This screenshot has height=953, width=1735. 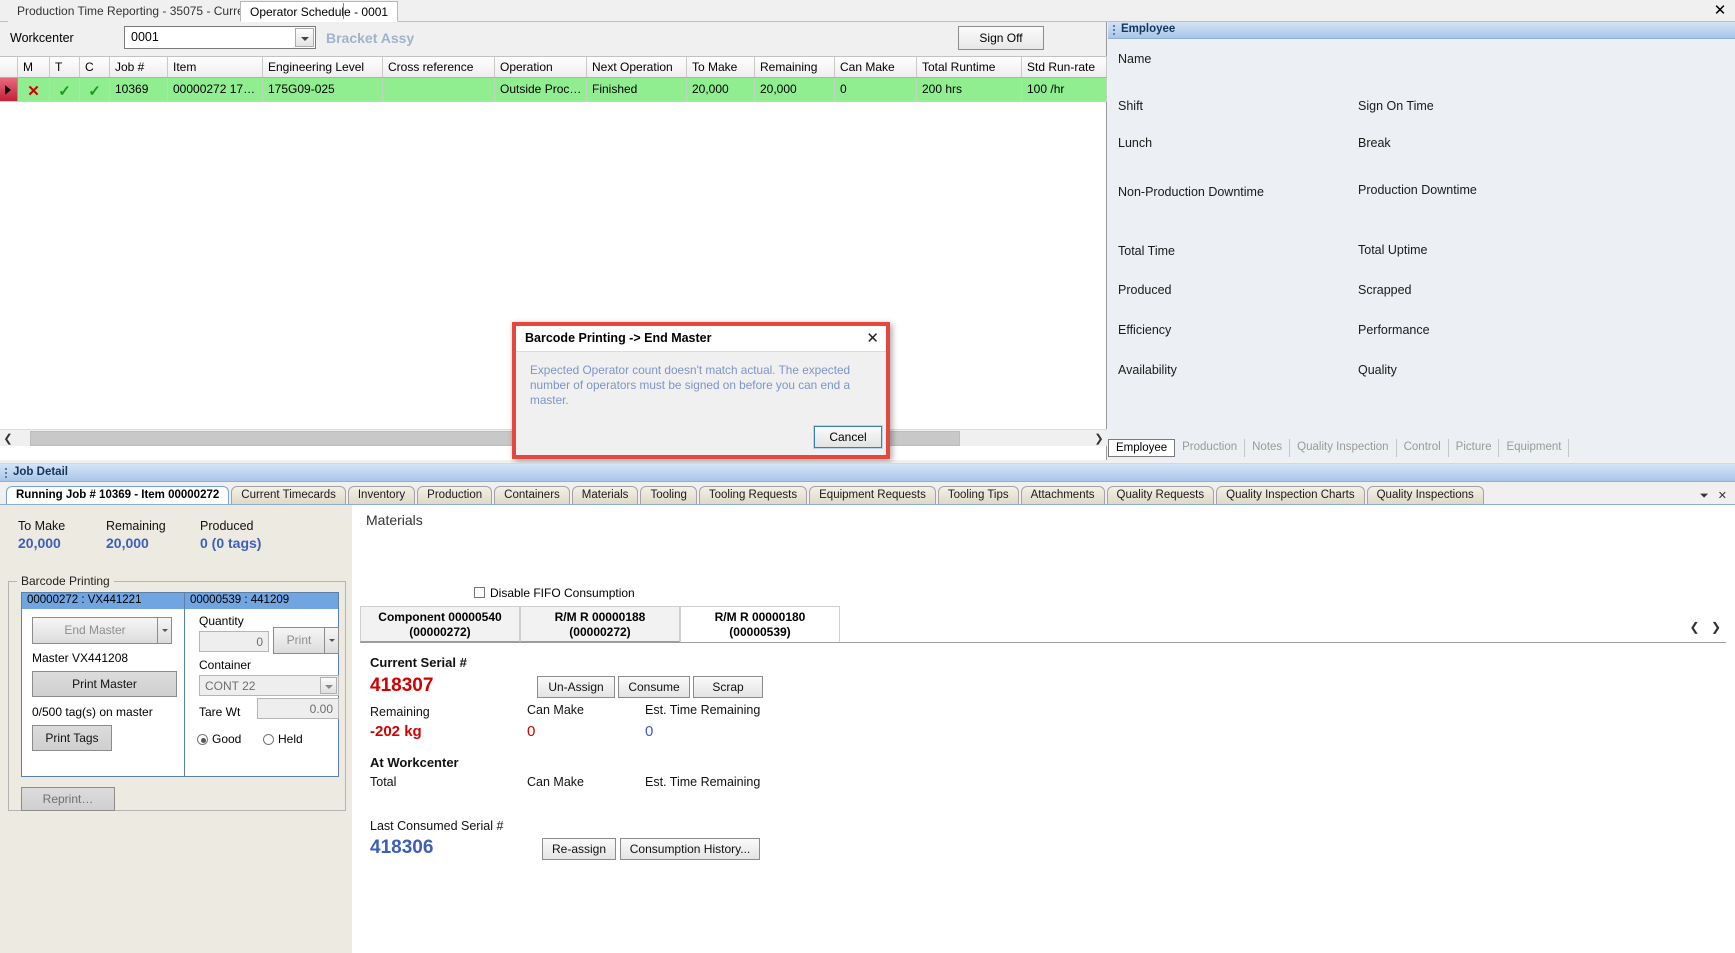 I want to click on remaining-value: -202 kg, so click(x=396, y=731).